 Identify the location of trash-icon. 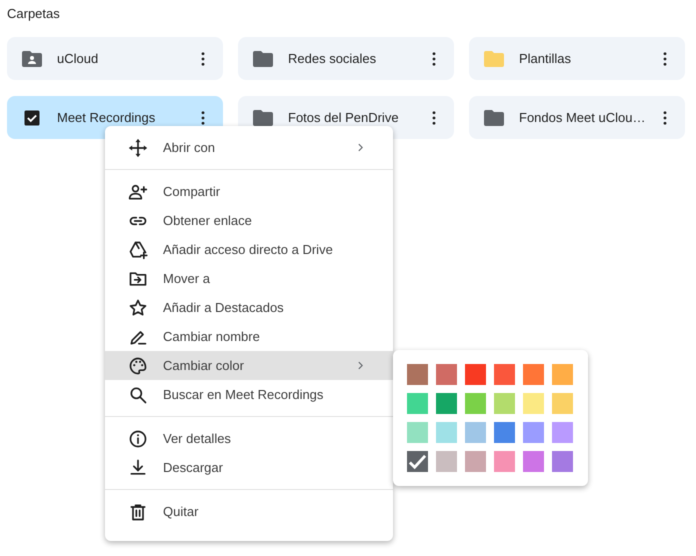
(138, 512).